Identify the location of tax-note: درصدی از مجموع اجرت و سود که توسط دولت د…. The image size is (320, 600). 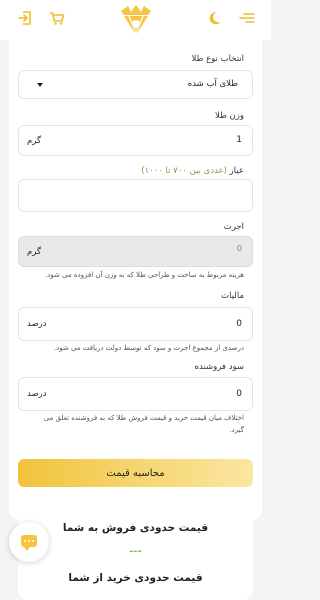
(148, 348).